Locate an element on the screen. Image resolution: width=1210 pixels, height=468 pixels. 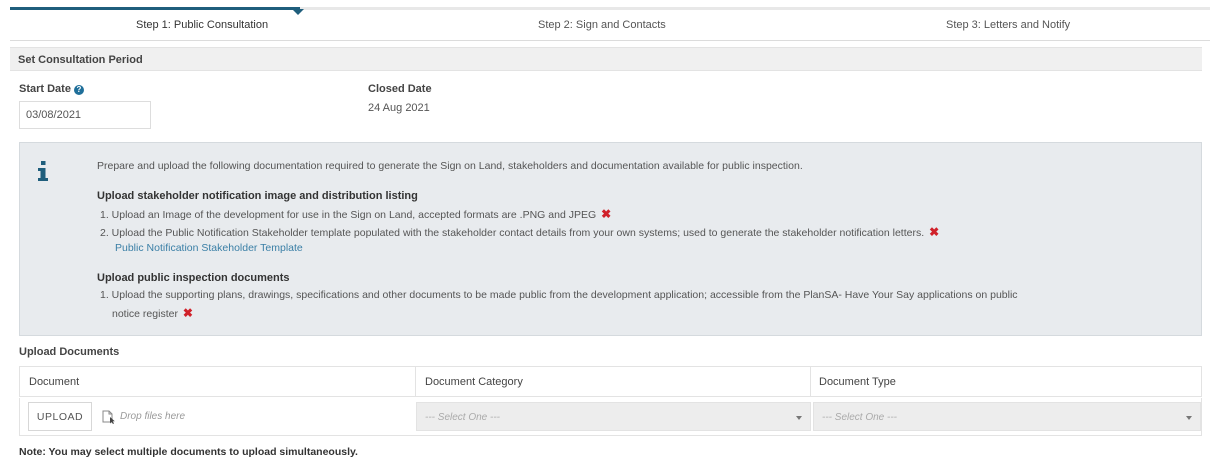
step-1-public-consultation: Step 1: Public Consultation is located at coordinates (202, 25).